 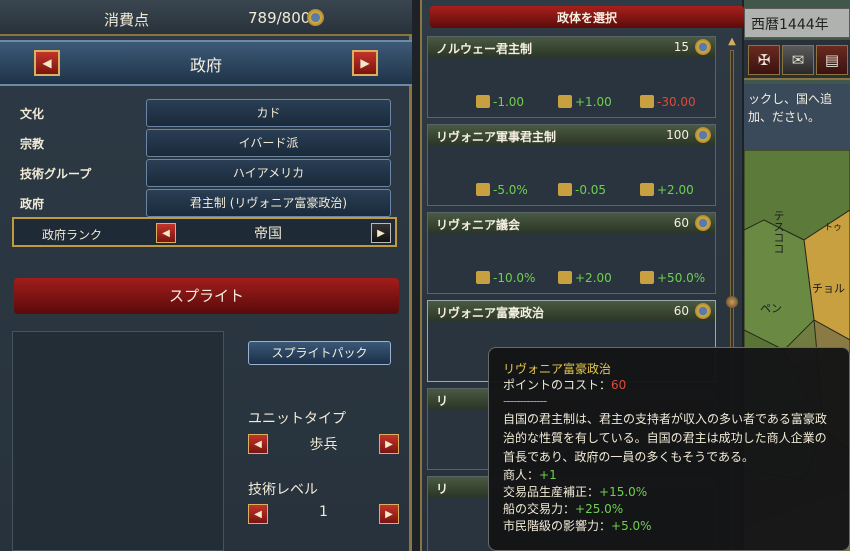 I want to click on government-card: リヴォニア議会 60 -10.0% +2.00 +50.0%, so click(x=571, y=253).